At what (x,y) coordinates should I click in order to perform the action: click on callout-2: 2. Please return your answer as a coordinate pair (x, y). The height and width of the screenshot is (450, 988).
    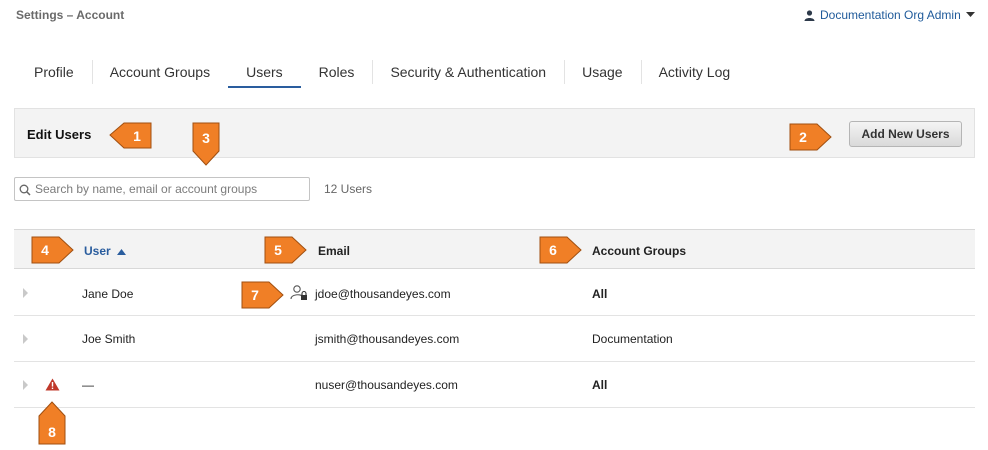
    Looking at the image, I should click on (810, 137).